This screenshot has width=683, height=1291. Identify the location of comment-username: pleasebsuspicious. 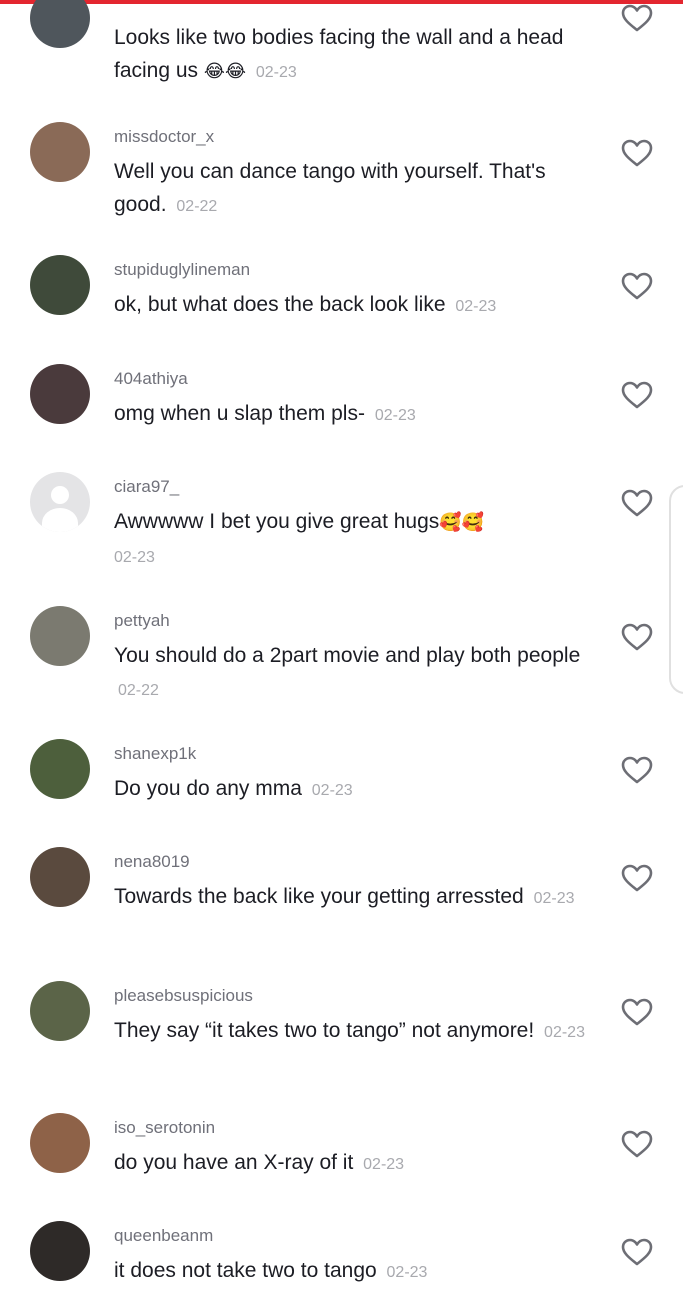
(183, 996).